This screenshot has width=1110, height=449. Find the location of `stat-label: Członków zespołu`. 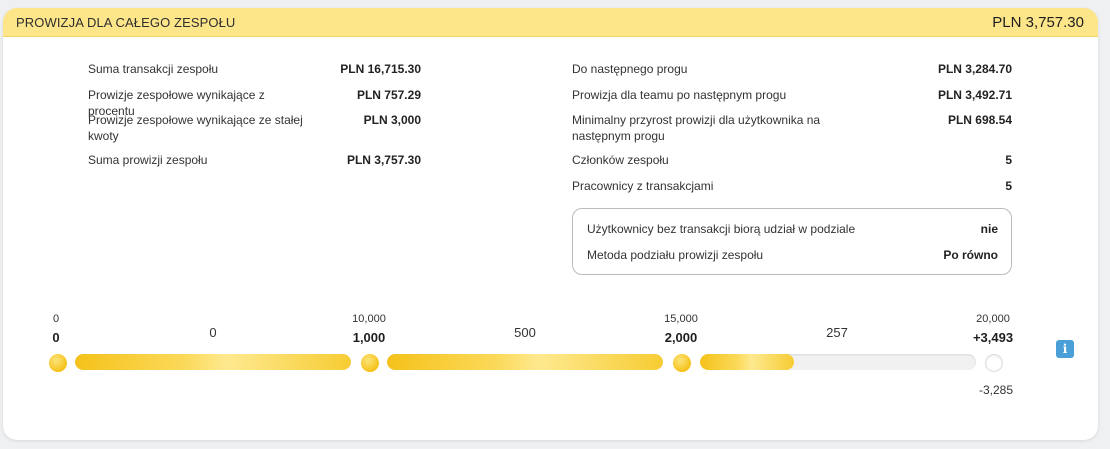

stat-label: Członków zespołu is located at coordinates (620, 160).